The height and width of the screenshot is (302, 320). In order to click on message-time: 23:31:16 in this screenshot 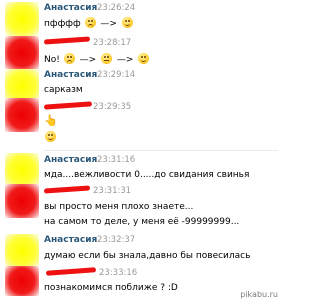, I will do `click(116, 160)`.